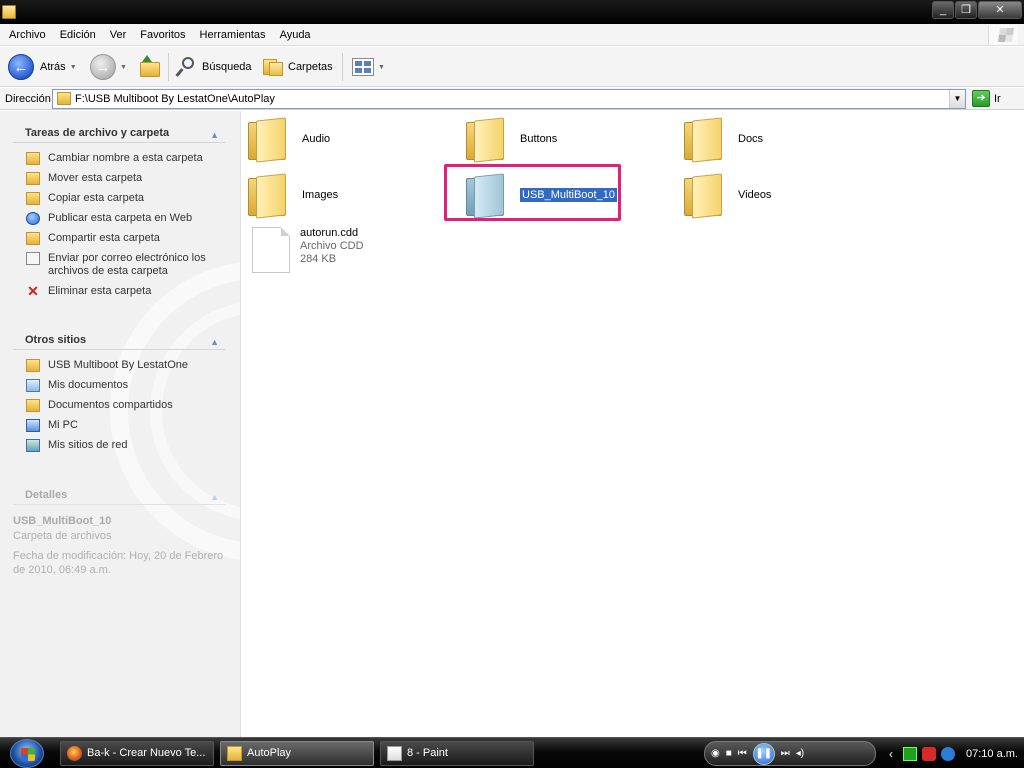 The height and width of the screenshot is (768, 1024). Describe the element at coordinates (948, 753) in the screenshot. I see `language-icon` at that location.